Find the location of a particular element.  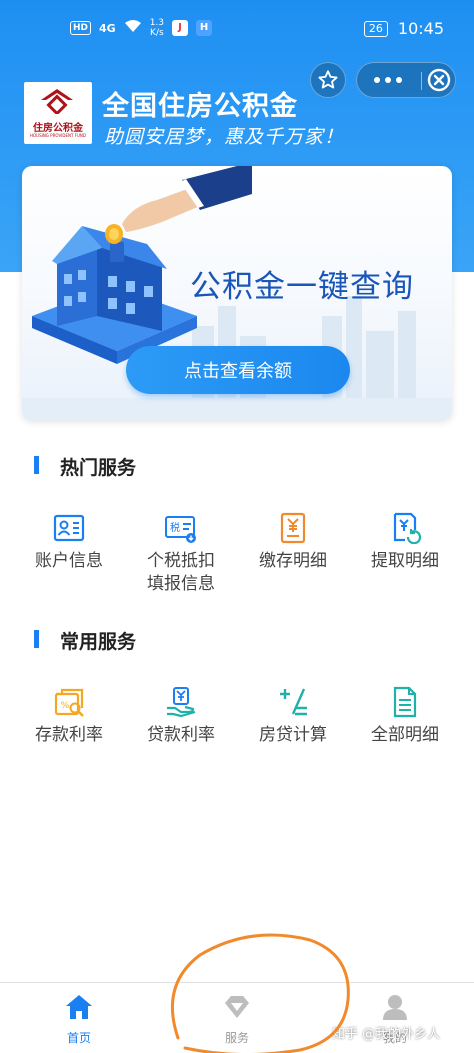

diamond-icon is located at coordinates (237, 1007).